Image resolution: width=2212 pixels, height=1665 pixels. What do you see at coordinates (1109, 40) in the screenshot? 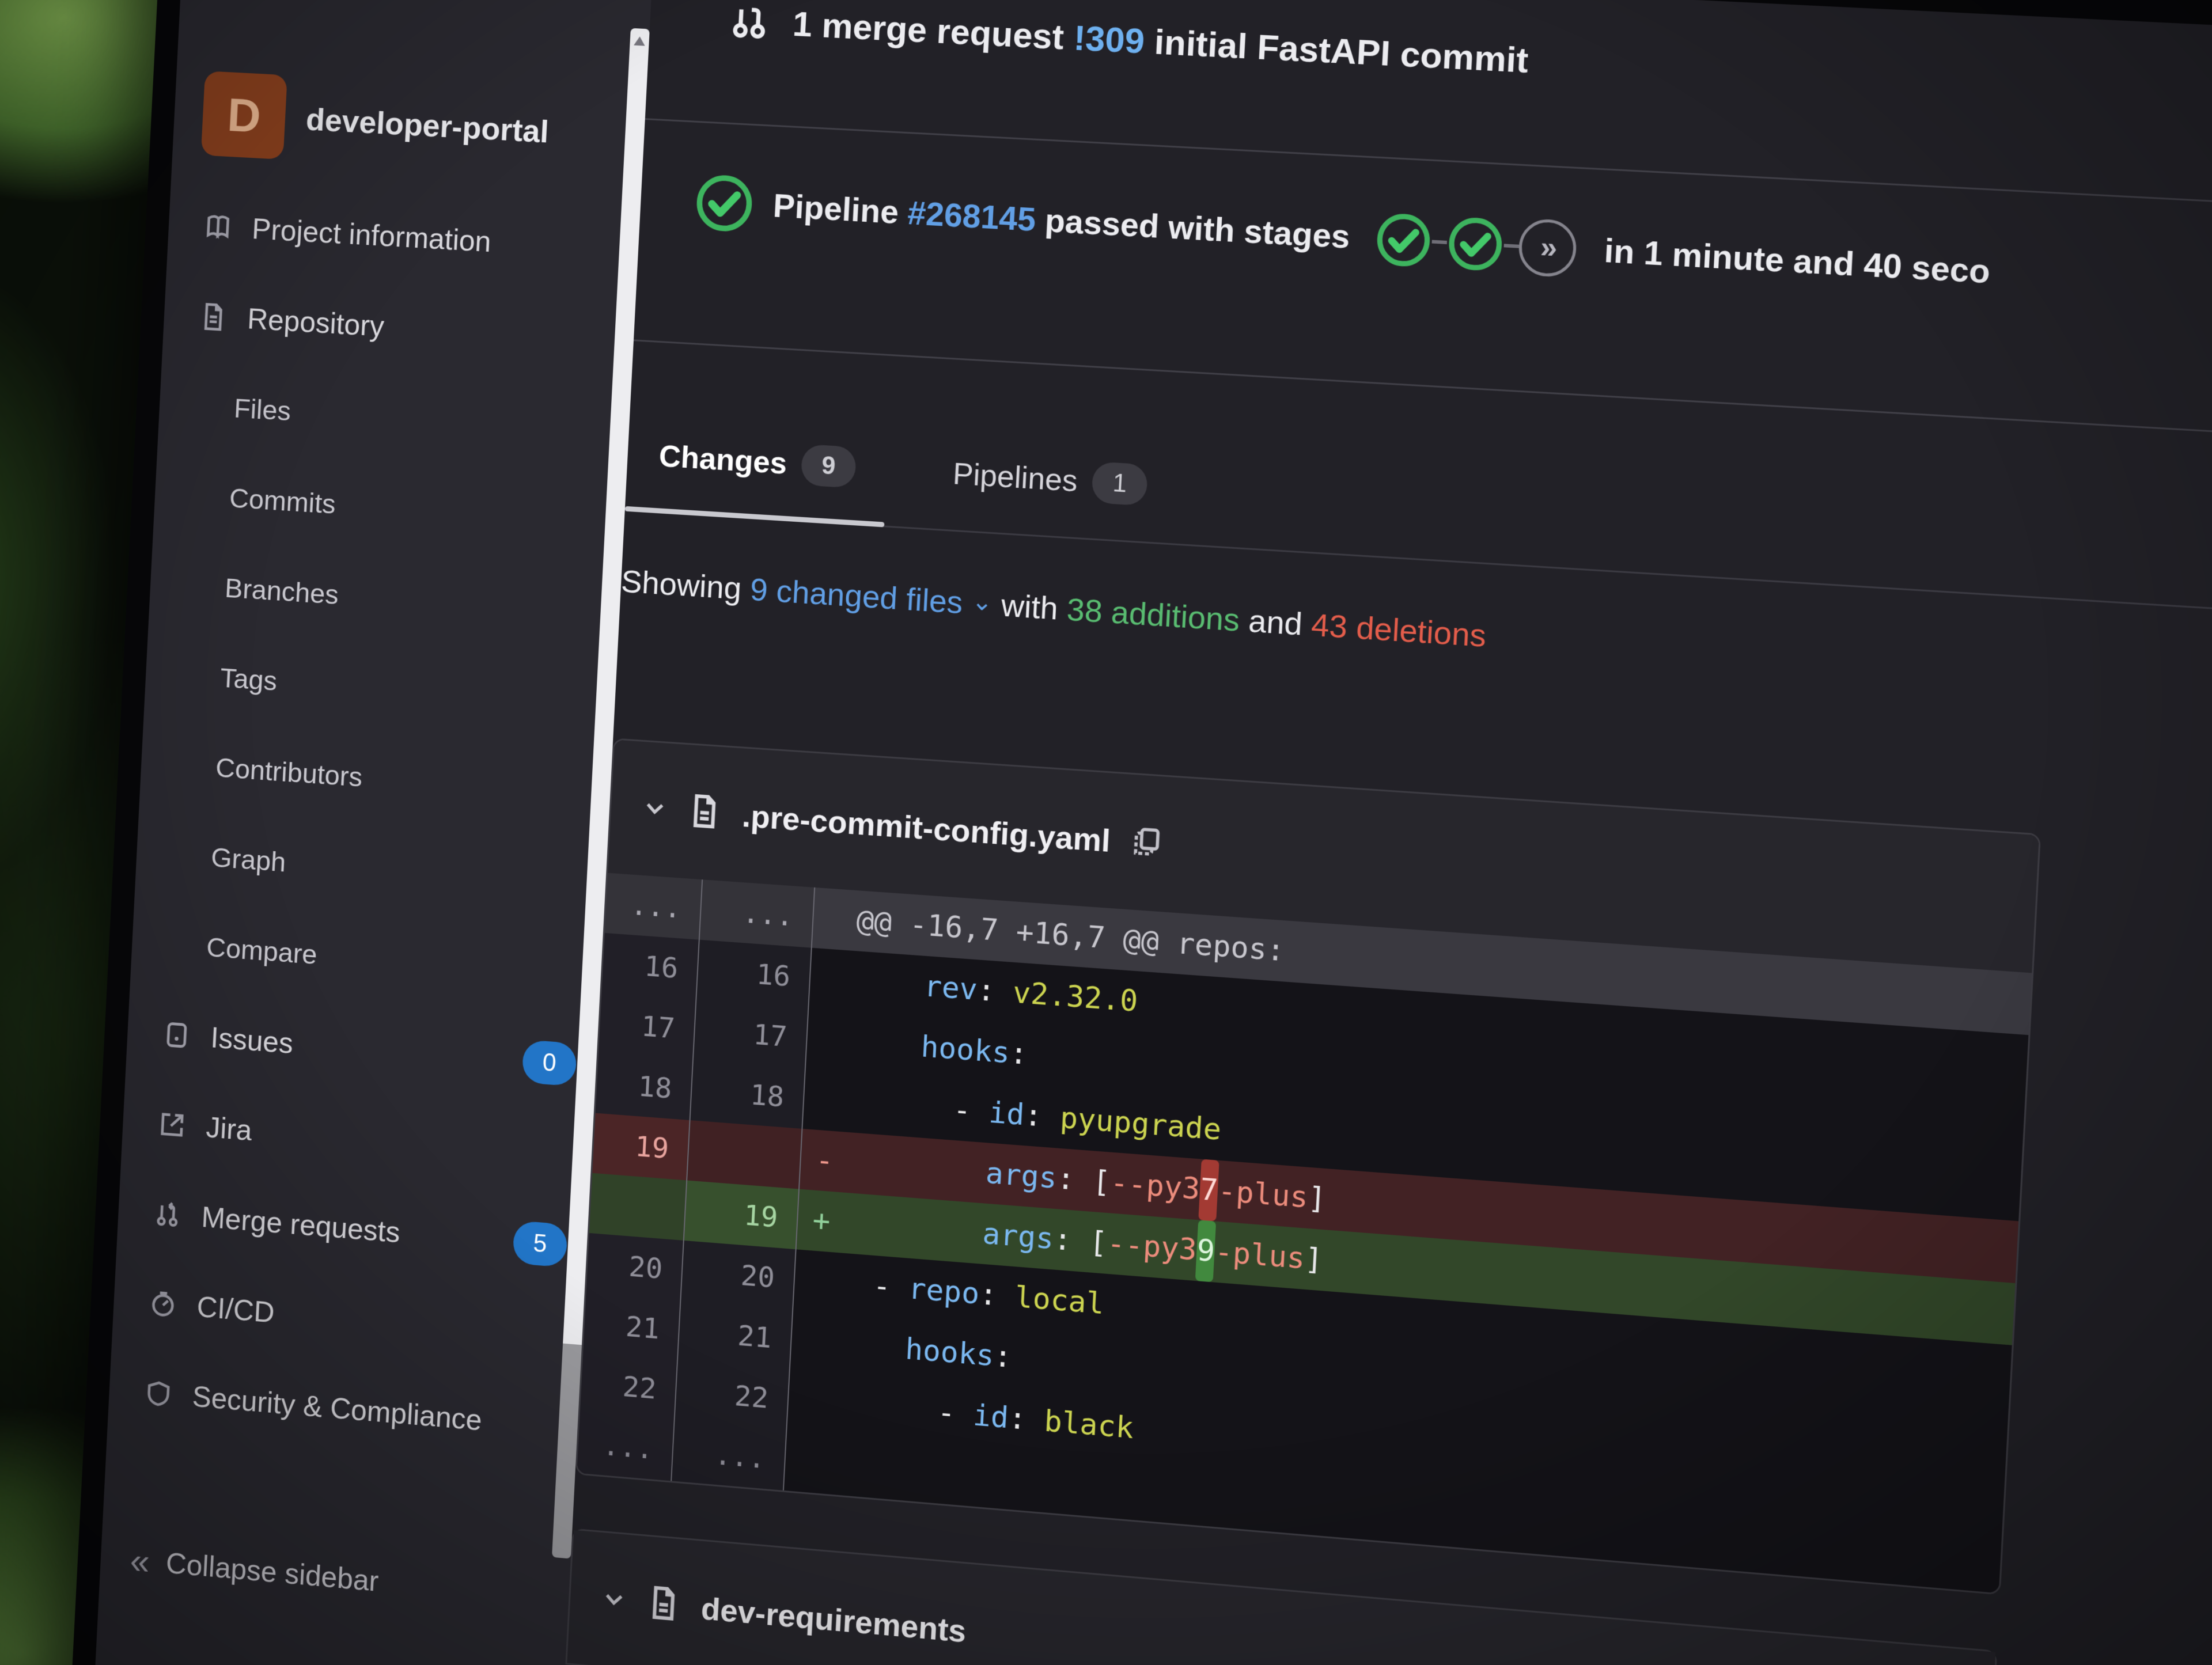
I see `merge-request-link: !309` at bounding box center [1109, 40].